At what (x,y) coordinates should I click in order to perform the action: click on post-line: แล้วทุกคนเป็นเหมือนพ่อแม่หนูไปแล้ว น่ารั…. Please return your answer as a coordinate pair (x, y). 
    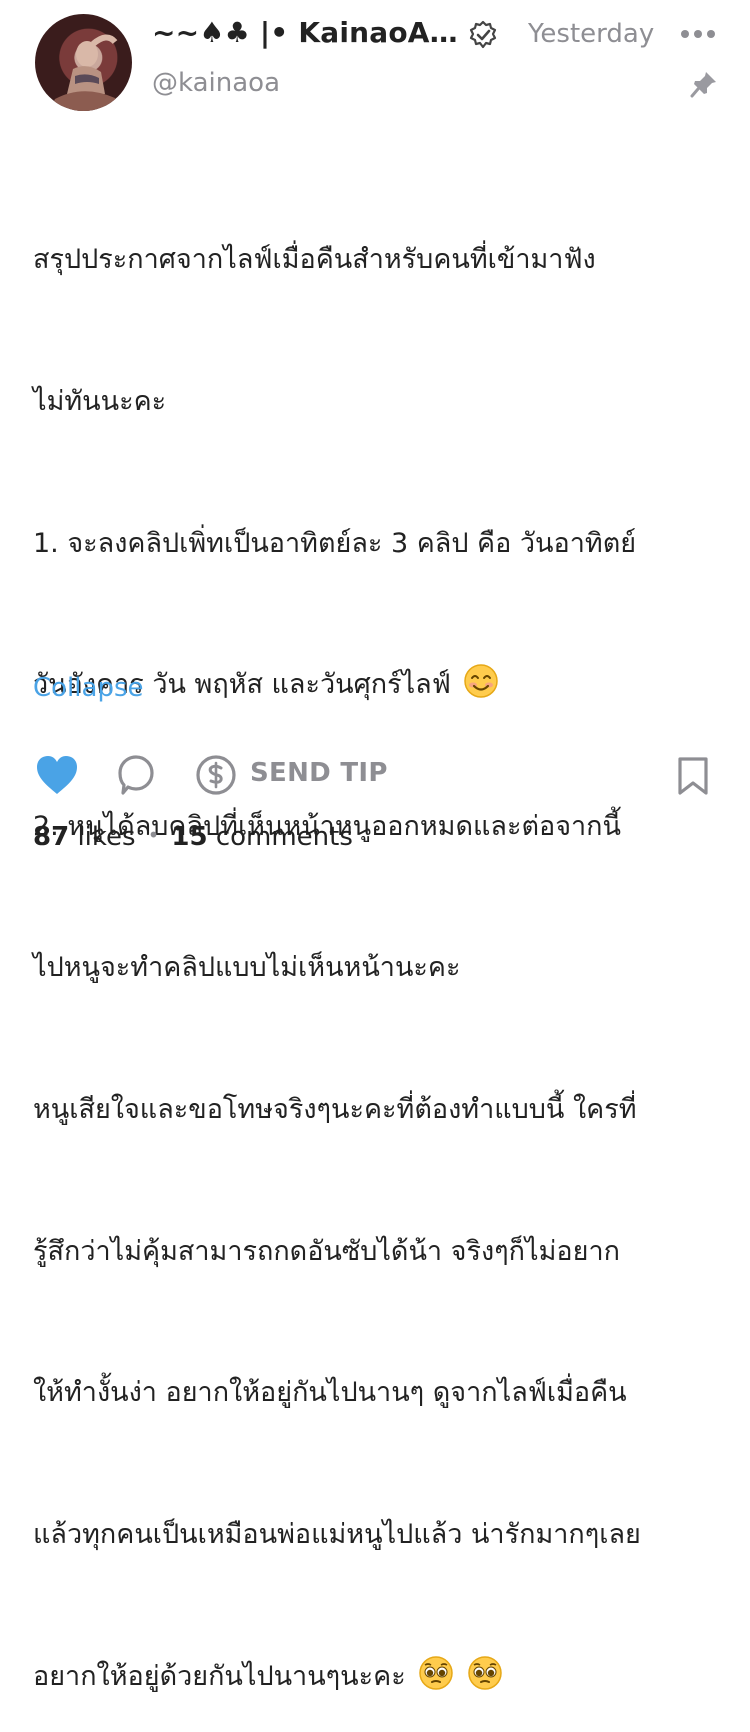
    Looking at the image, I should click on (337, 1534).